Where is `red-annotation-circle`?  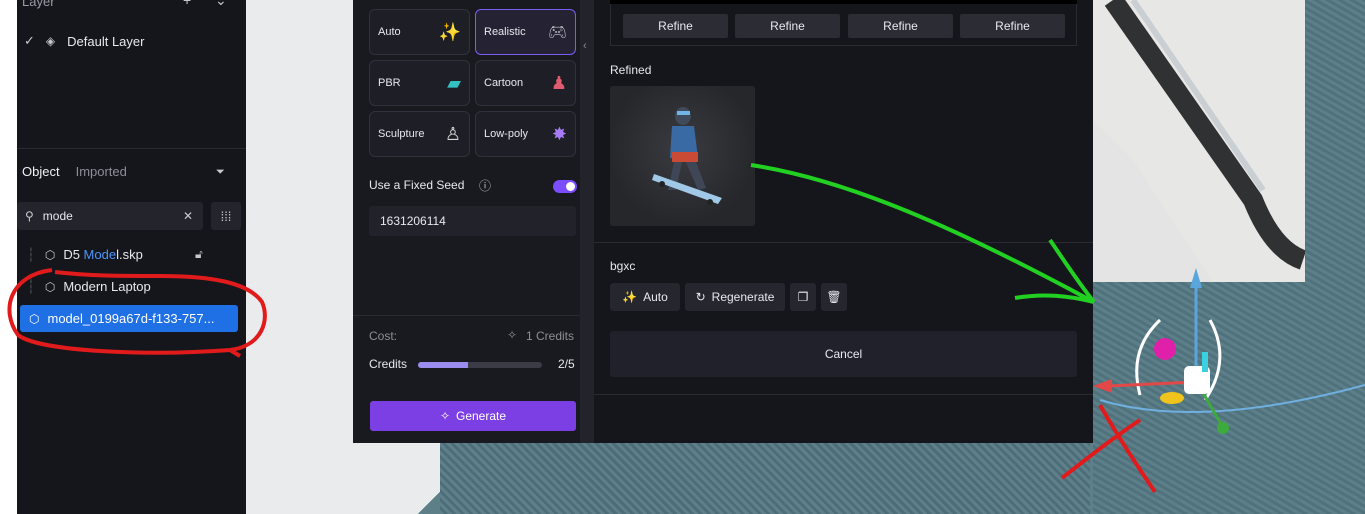
red-annotation-circle is located at coordinates (137, 311).